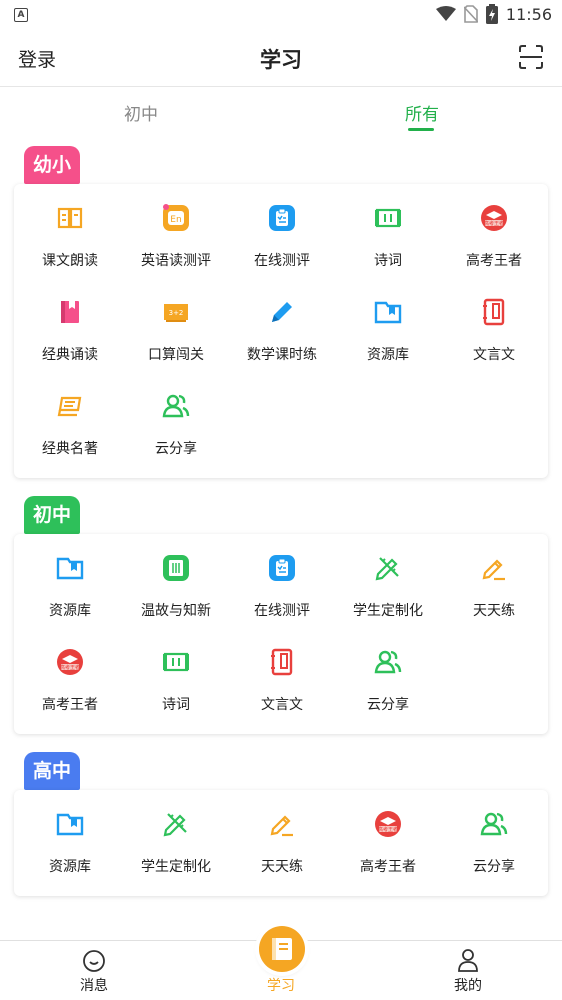 This screenshot has width=562, height=1000. I want to click on green-book-icon, so click(176, 568).